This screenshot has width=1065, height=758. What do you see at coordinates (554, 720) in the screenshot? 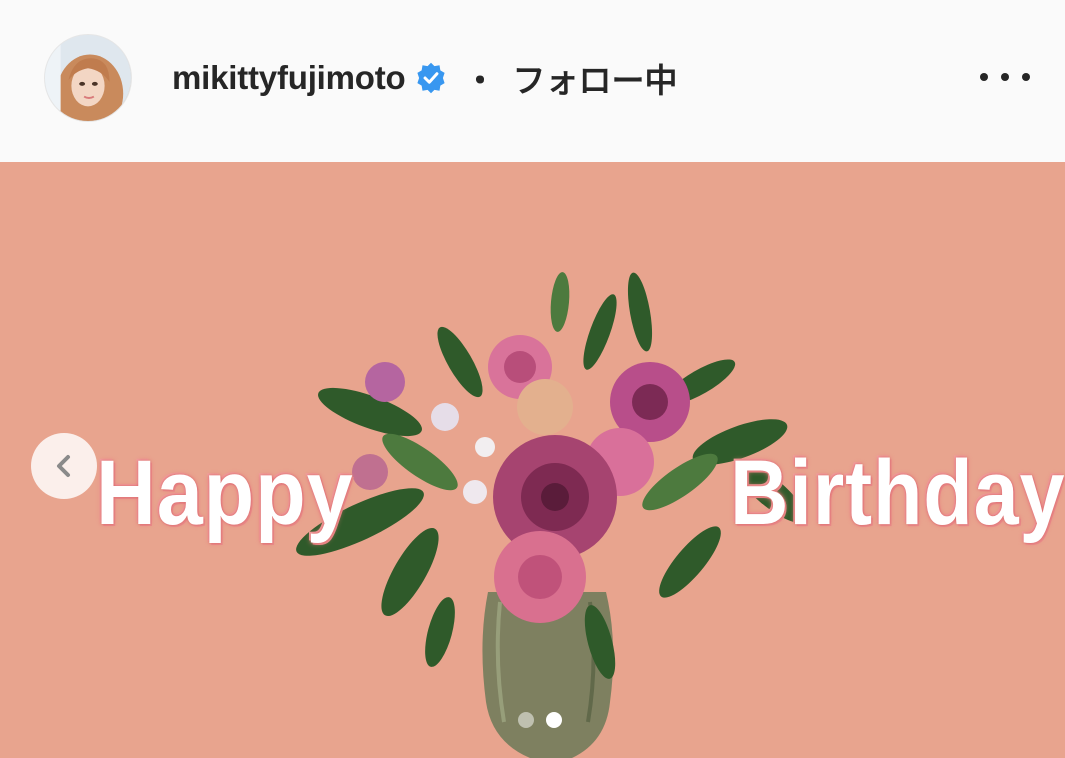
I see `carousel-dot-active` at bounding box center [554, 720].